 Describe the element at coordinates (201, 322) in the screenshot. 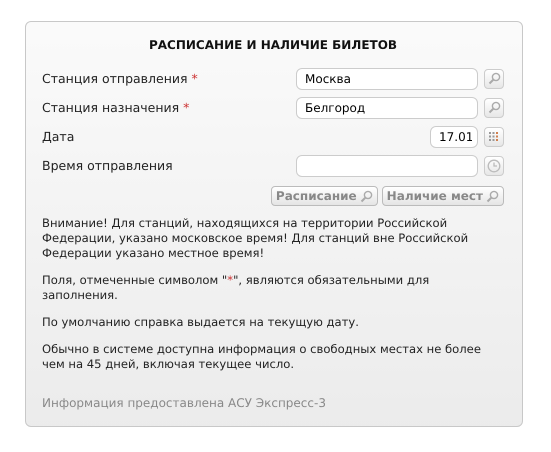

I see `note-text: По умолчанию справка выдается на текущую дату.` at that location.